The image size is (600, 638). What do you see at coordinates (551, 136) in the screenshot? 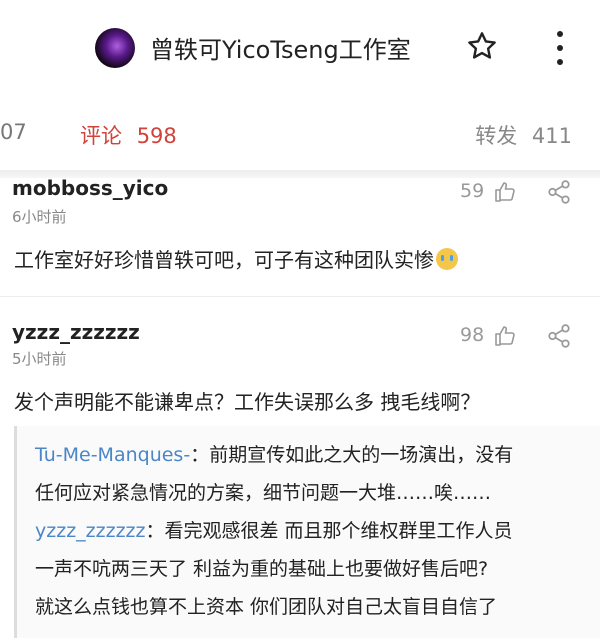
I see `tab-reposts-count: 411` at bounding box center [551, 136].